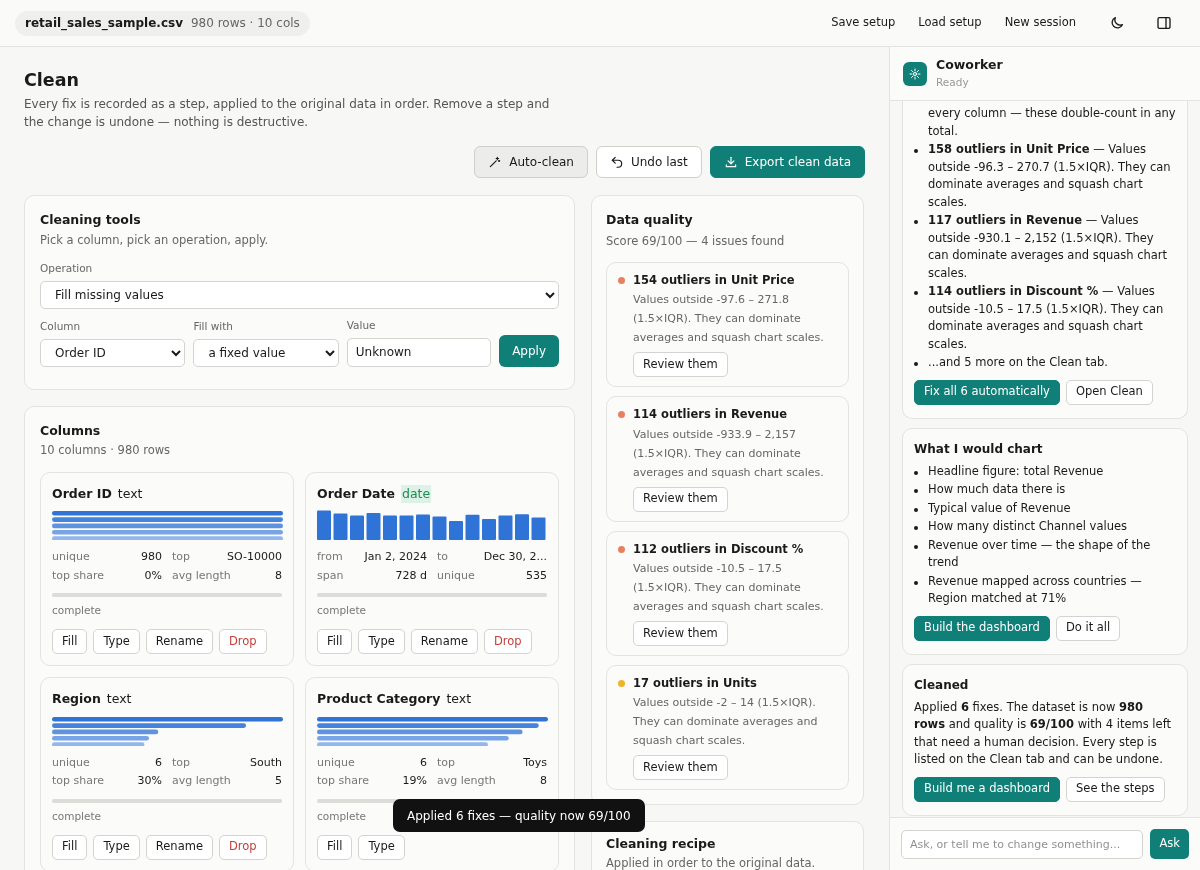 This screenshot has height=870, width=1200. What do you see at coordinates (543, 781) in the screenshot?
I see `stat-value: 8` at bounding box center [543, 781].